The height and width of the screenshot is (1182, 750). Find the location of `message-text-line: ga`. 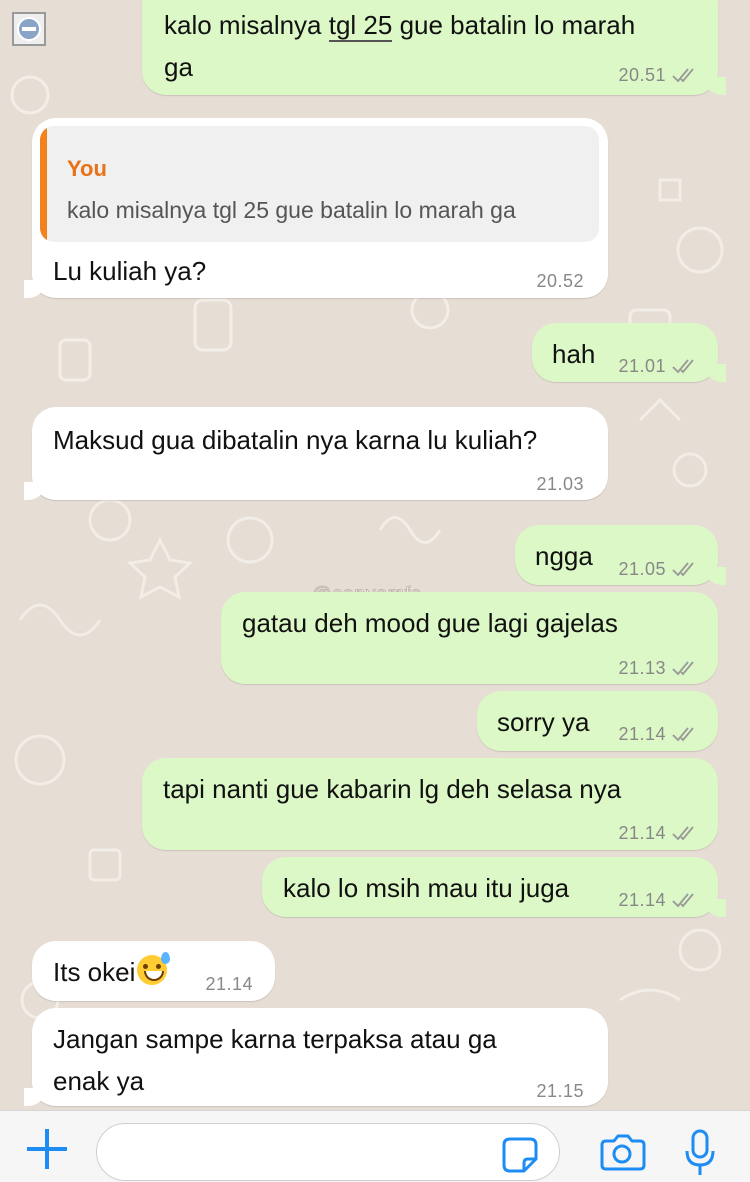

message-text-line: ga is located at coordinates (178, 67).